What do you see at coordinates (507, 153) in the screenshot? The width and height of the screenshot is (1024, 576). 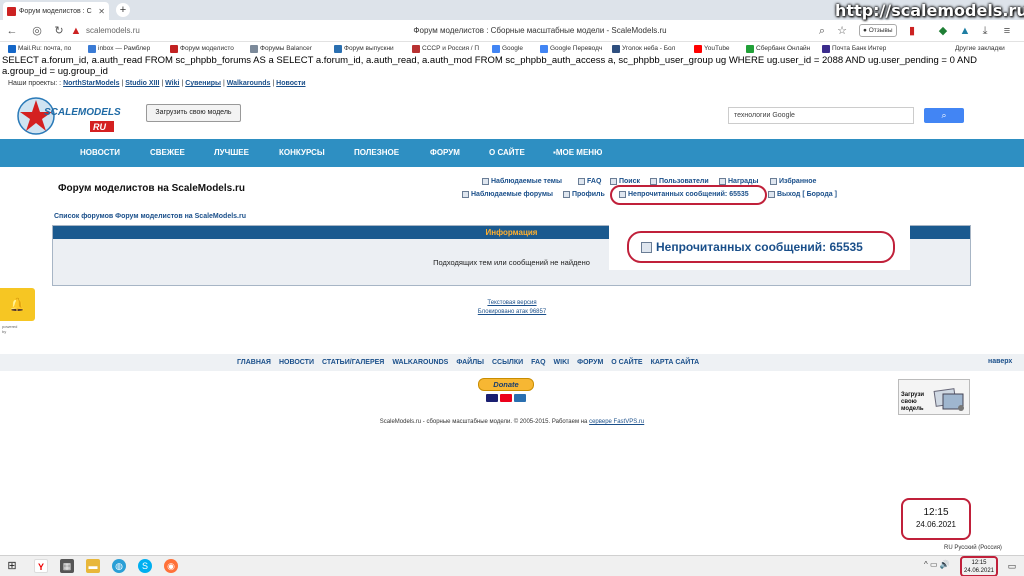 I see `nav-about: О САЙТЕ` at bounding box center [507, 153].